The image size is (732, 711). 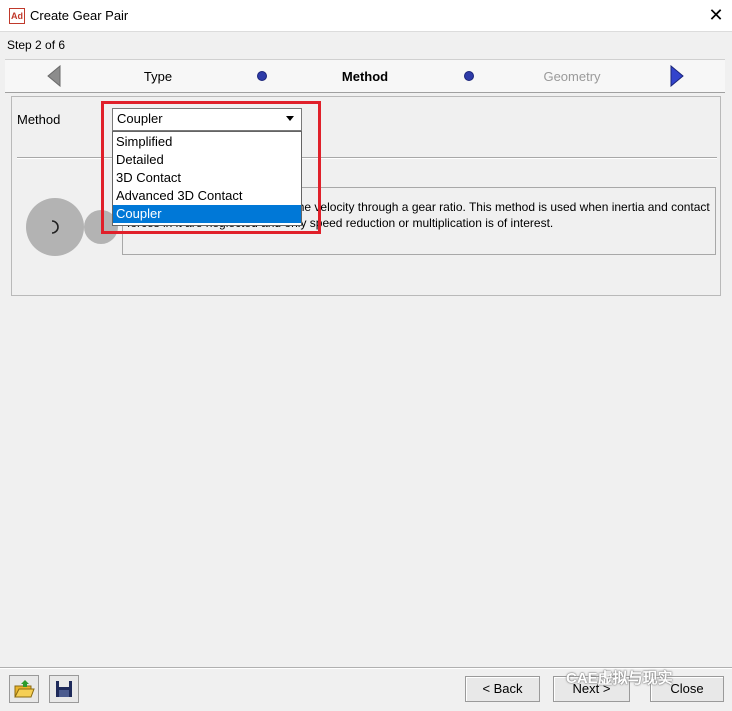 What do you see at coordinates (572, 76) in the screenshot?
I see `step-geometry: Geometry` at bounding box center [572, 76].